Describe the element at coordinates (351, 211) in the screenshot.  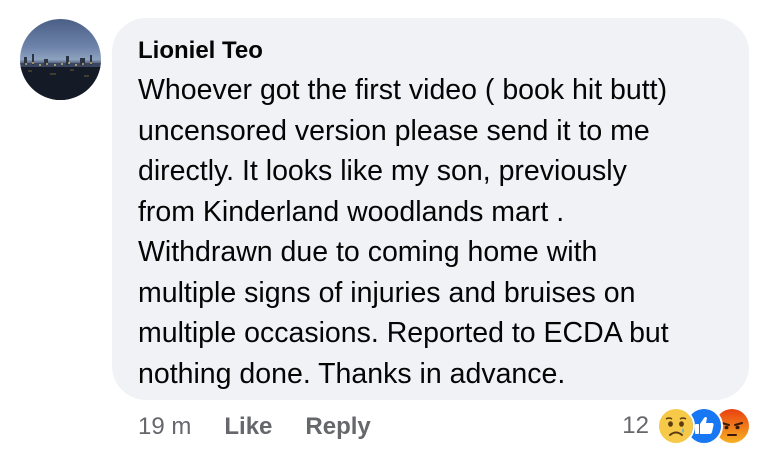
I see `comment-text-line: from Kinderland woodlands mart .` at that location.